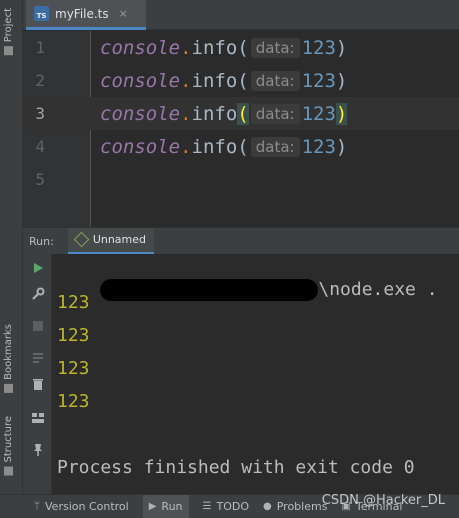  I want to click on code-line: 5, so click(241, 179).